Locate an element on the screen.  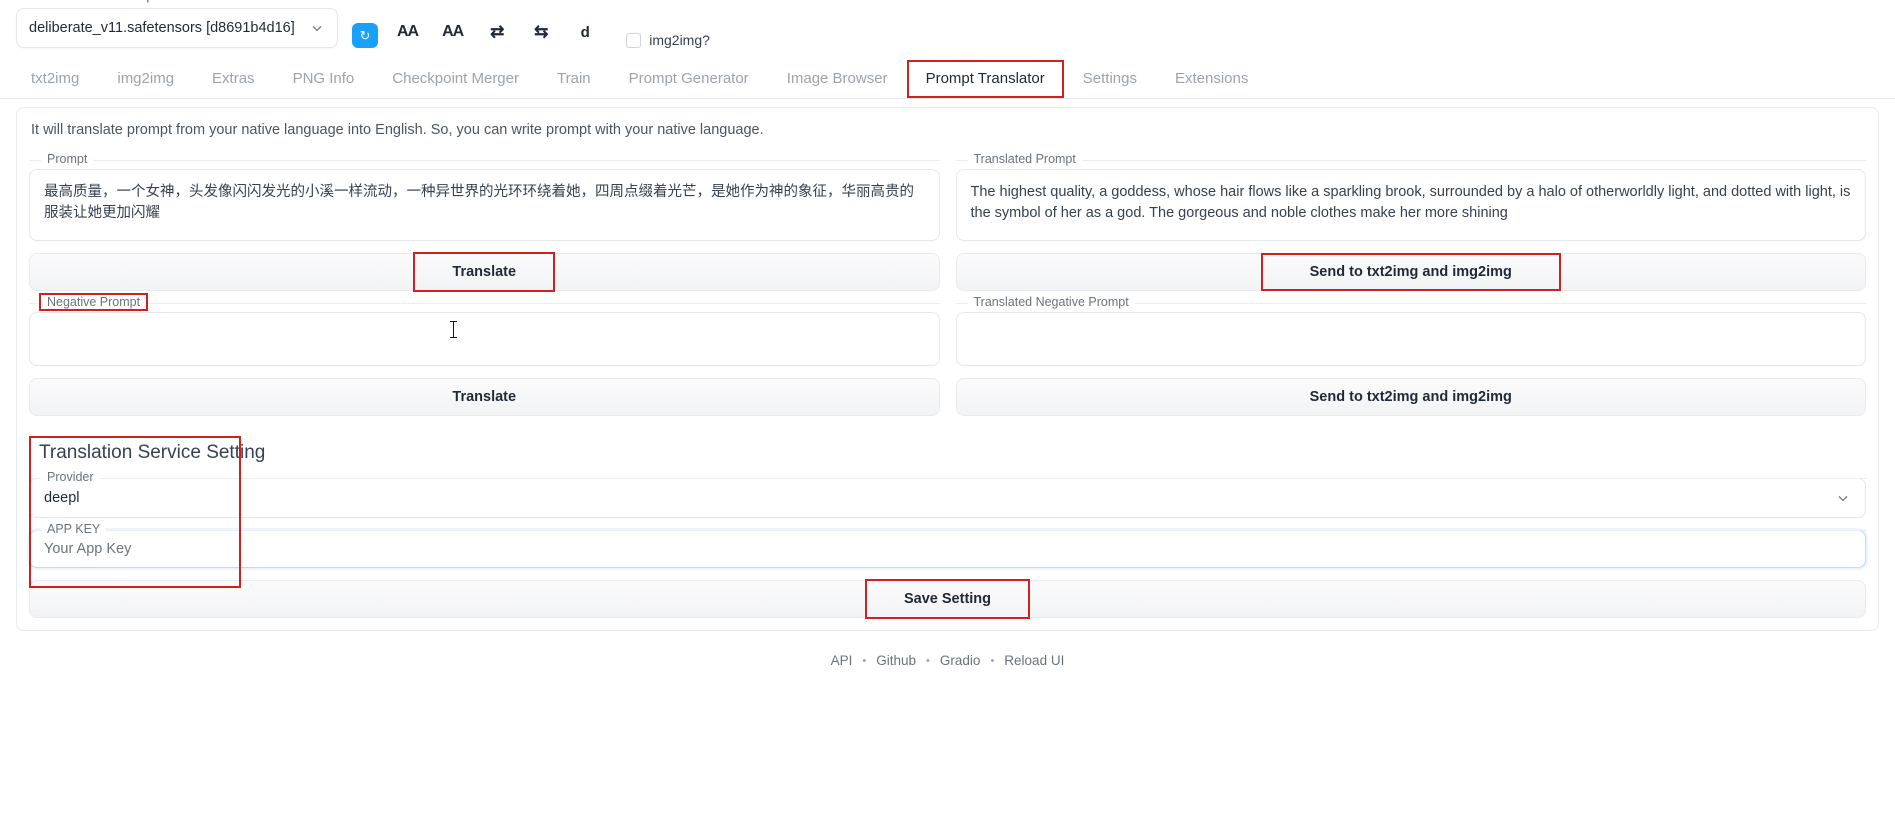
send-to-txt2img-button-bottom: Send to txt2img and img2img is located at coordinates (1410, 397).